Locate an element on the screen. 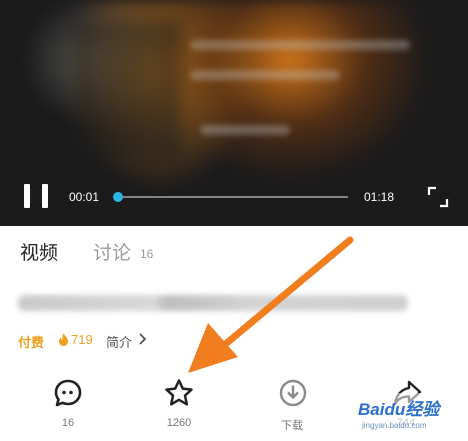 This screenshot has width=468, height=441. tab-video: 视频 is located at coordinates (39, 251).